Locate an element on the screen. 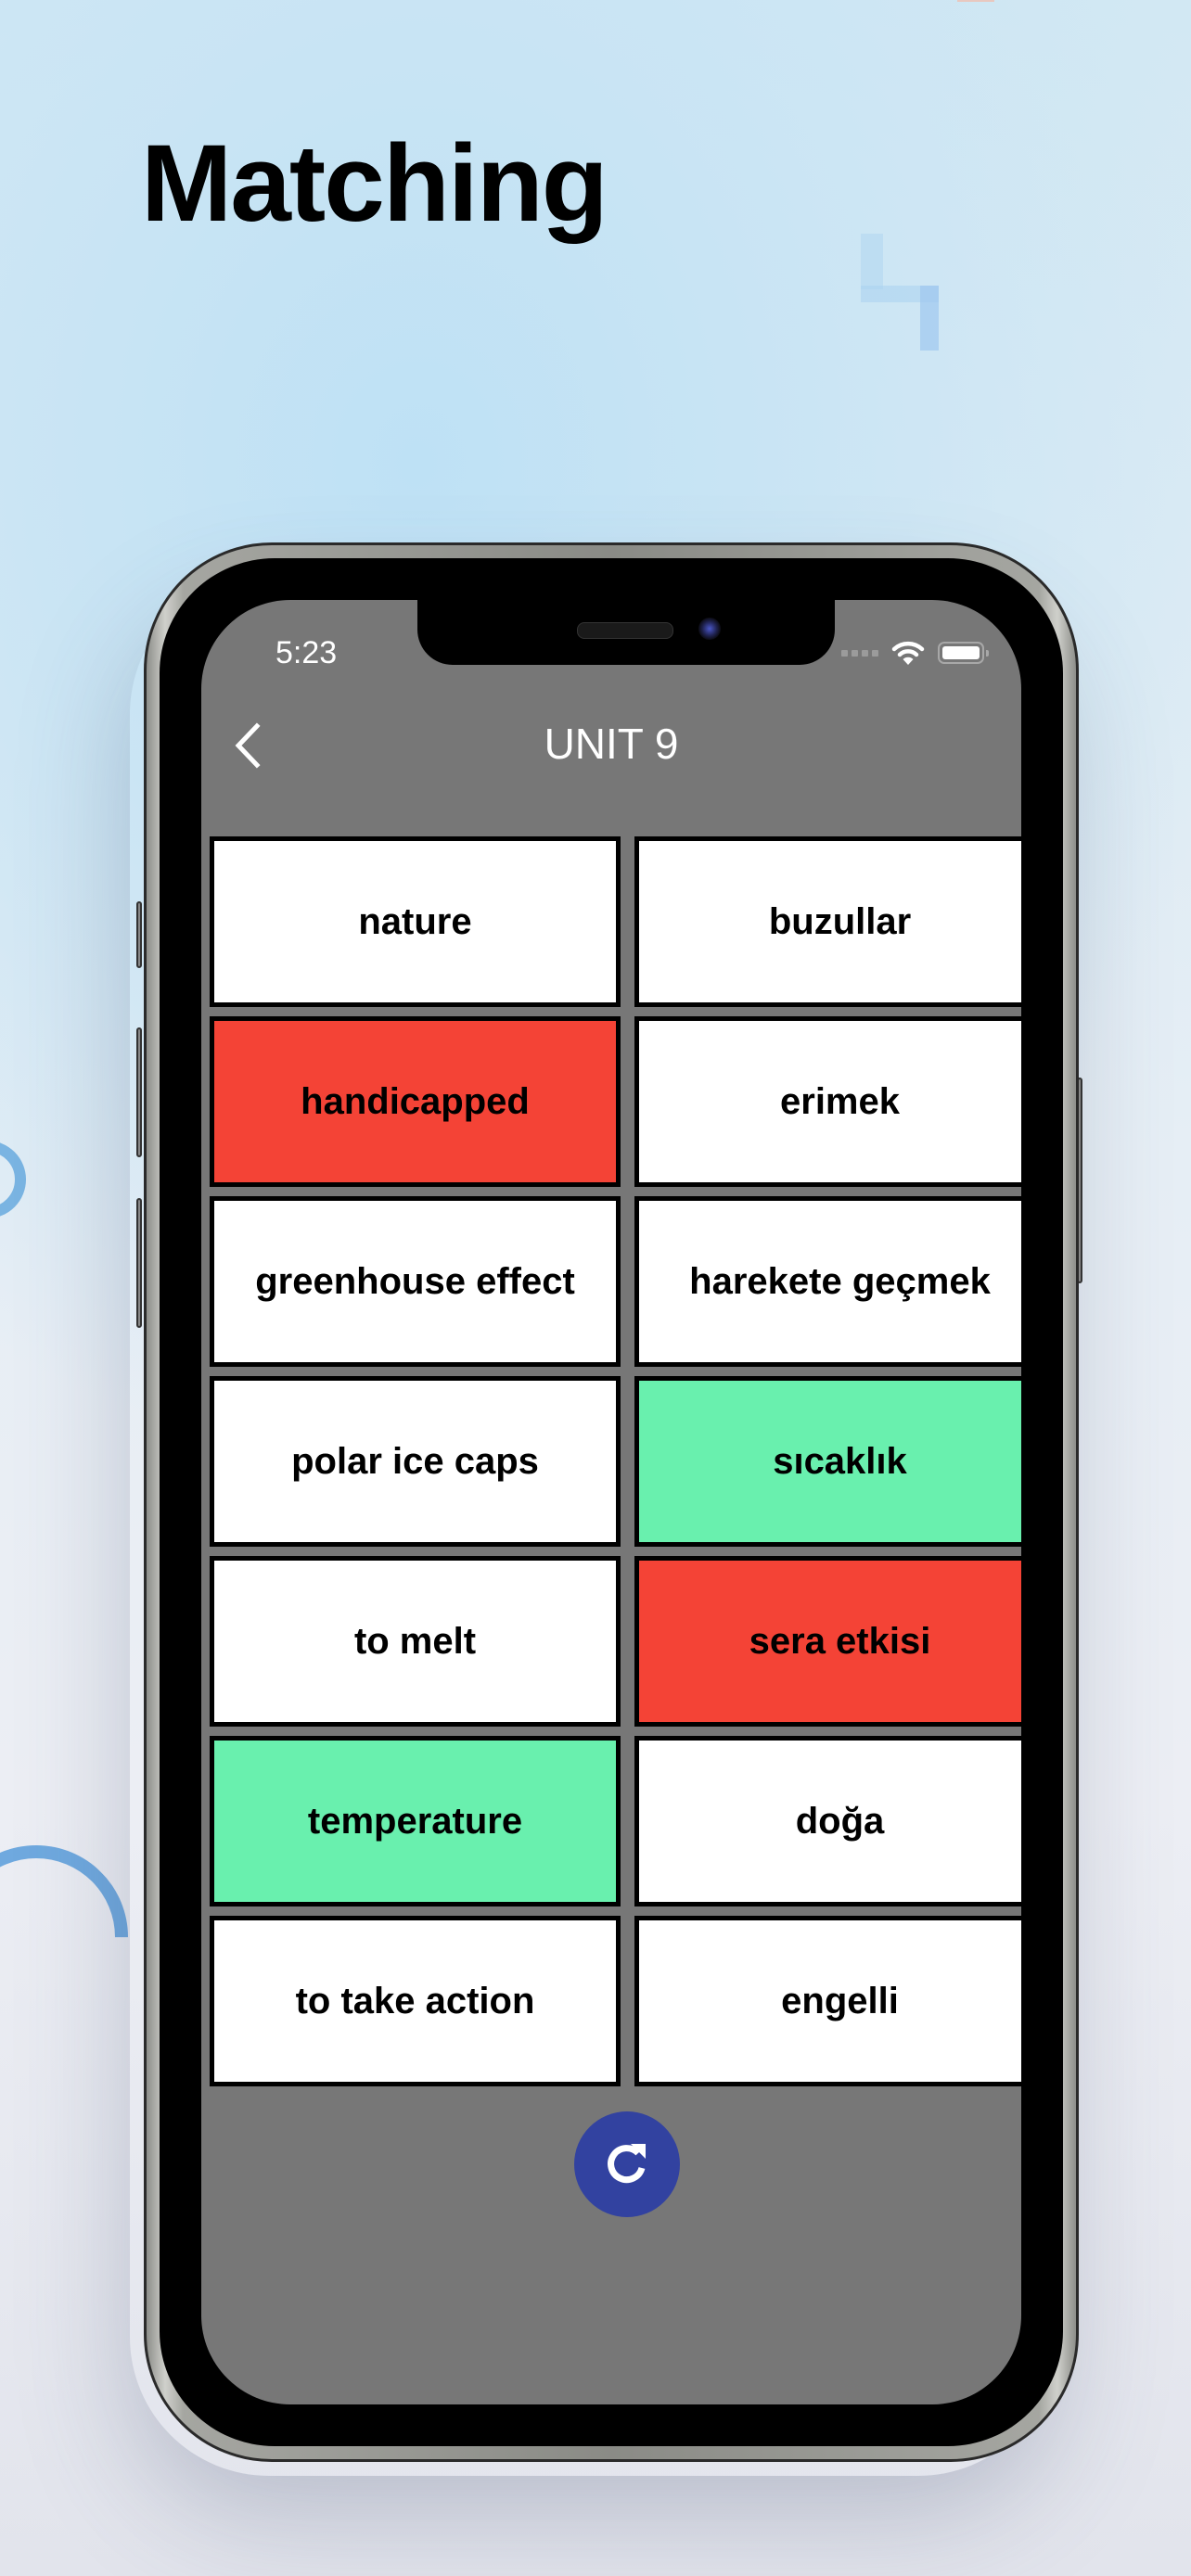  status-time: 5:23 is located at coordinates (306, 652).